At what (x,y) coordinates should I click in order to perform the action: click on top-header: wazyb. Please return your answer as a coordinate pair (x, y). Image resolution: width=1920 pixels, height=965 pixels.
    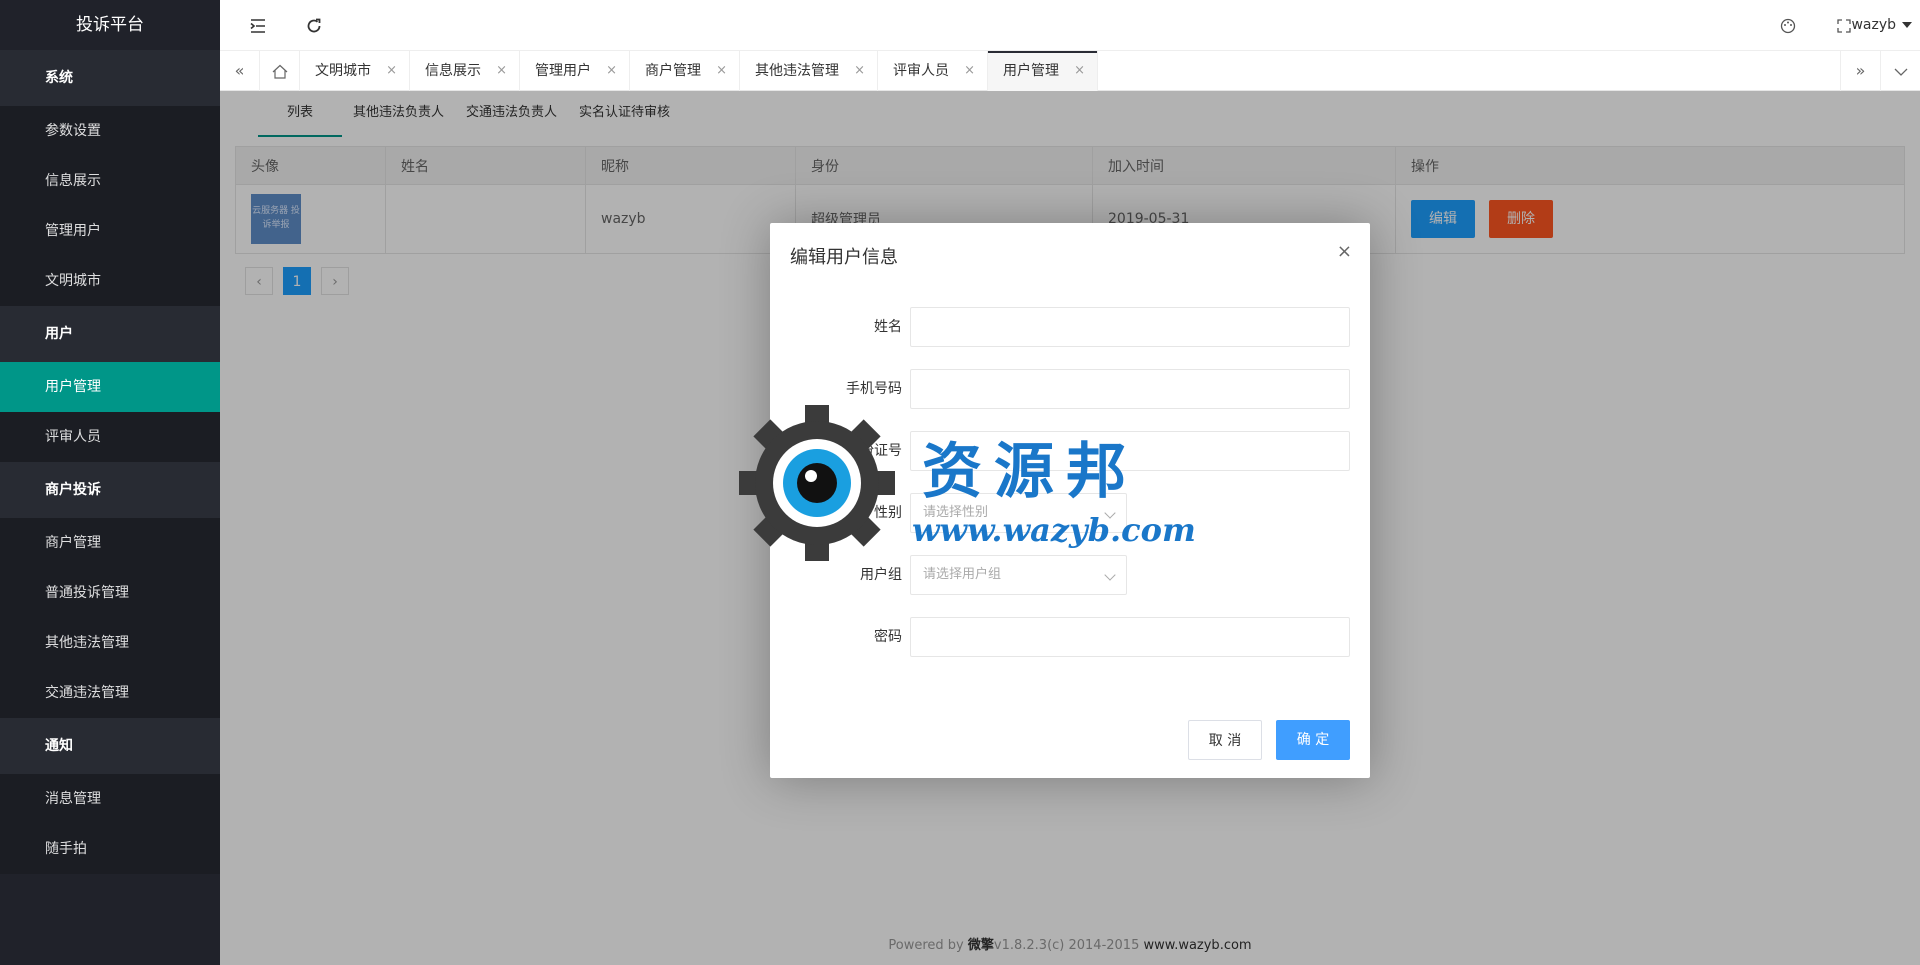
    Looking at the image, I should click on (1070, 25).